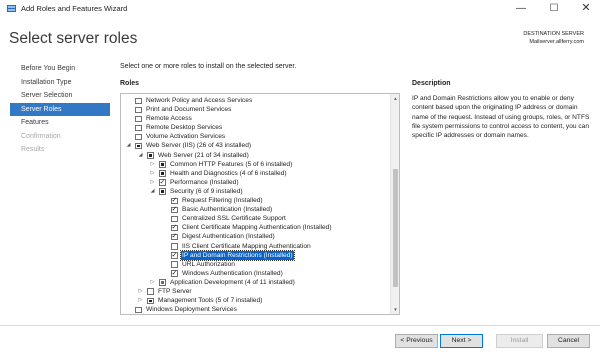 This screenshot has height=352, width=600. Describe the element at coordinates (256, 127) in the screenshot. I see `role-tree-row: Remote Desktop Services` at that location.